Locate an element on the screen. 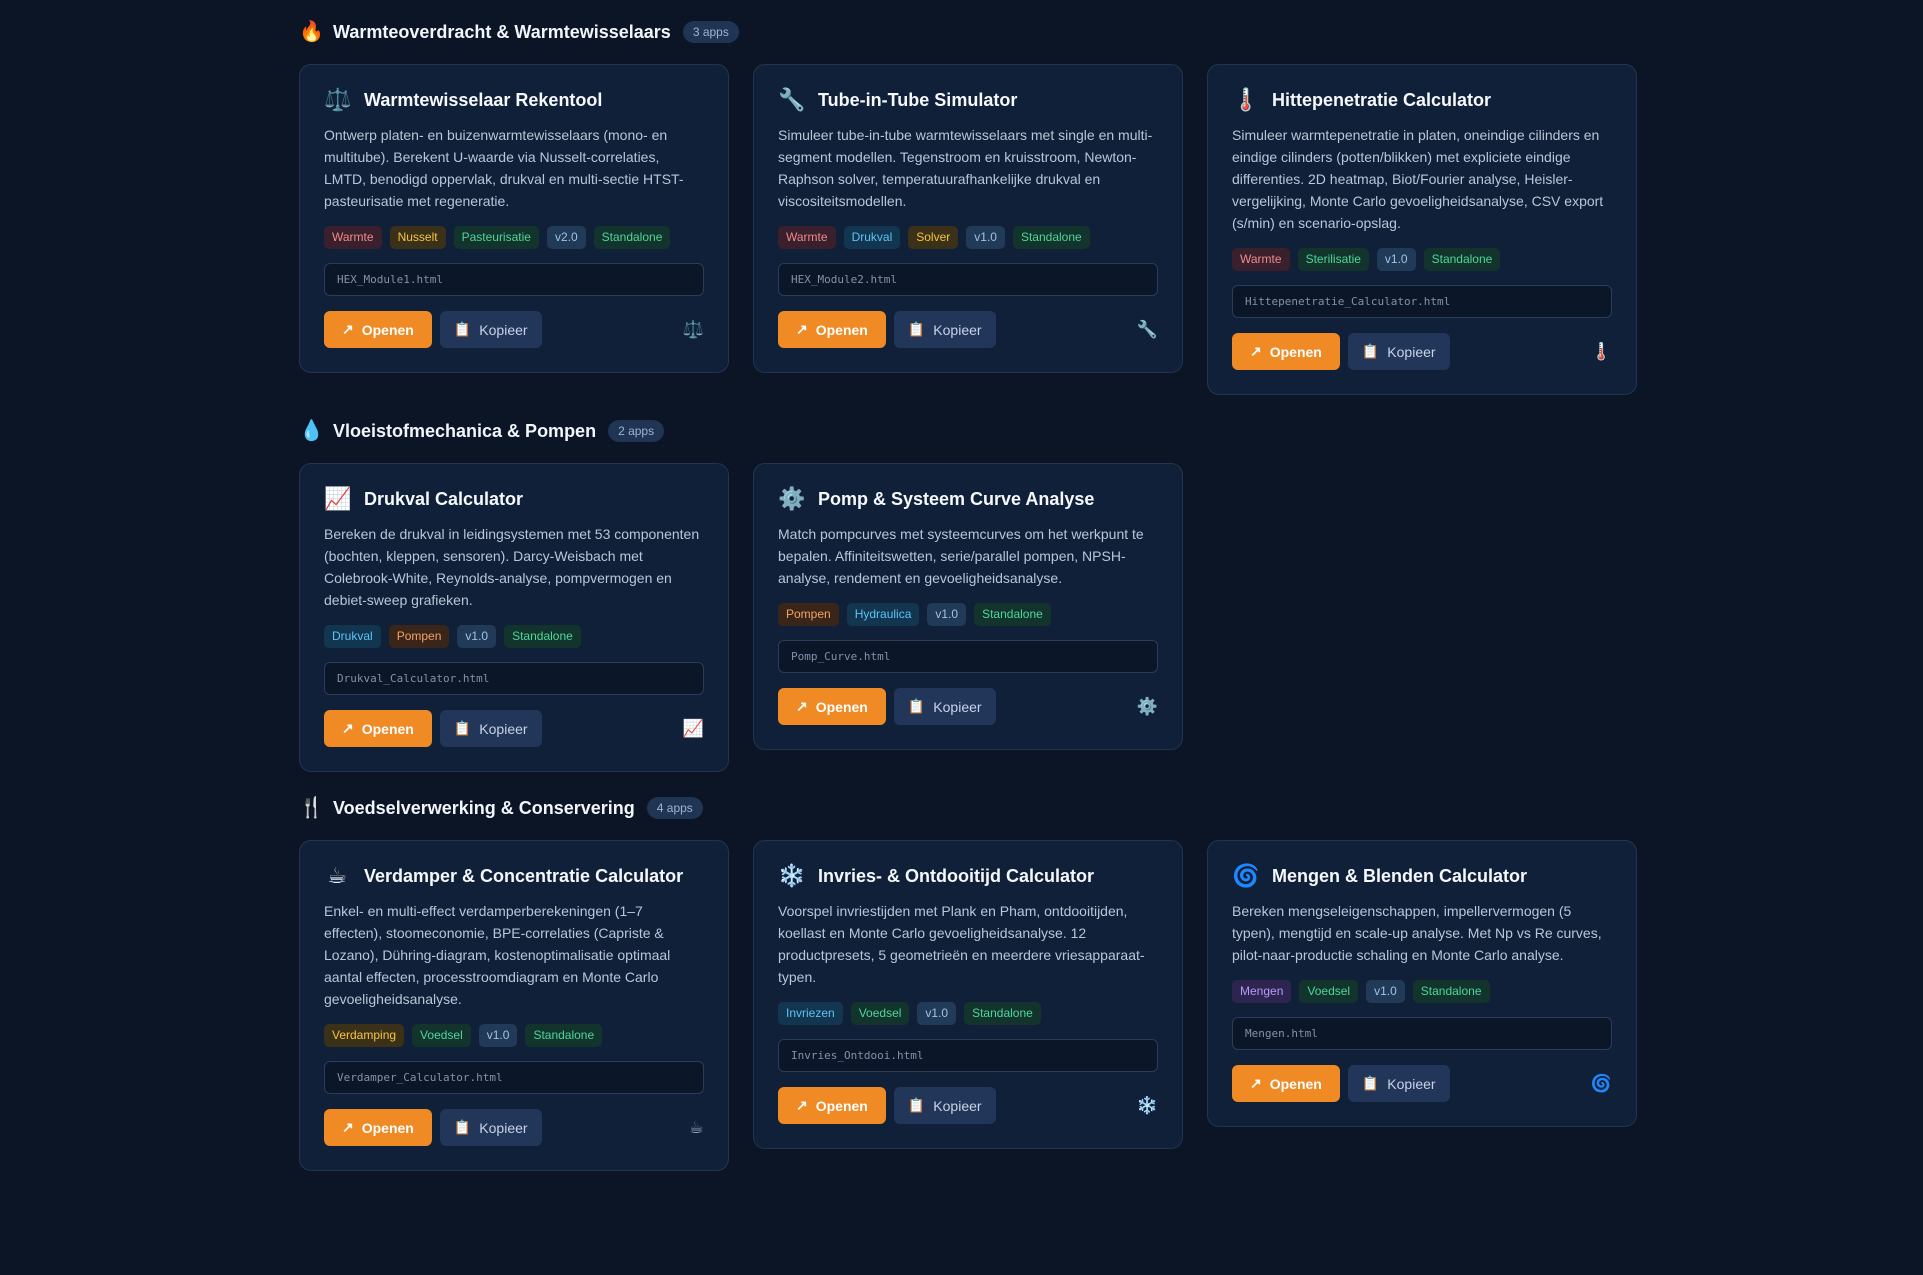  tag-list: Mengen Voedsel v1.0 Standalone is located at coordinates (1422, 991).